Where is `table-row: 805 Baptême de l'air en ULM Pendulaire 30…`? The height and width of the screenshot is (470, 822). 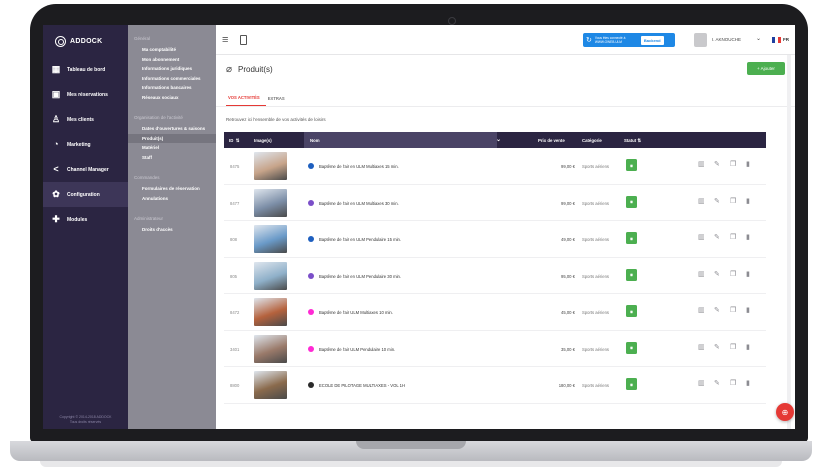 table-row: 805 Baptême de l'air en ULM Pendulaire 30… is located at coordinates (495, 275).